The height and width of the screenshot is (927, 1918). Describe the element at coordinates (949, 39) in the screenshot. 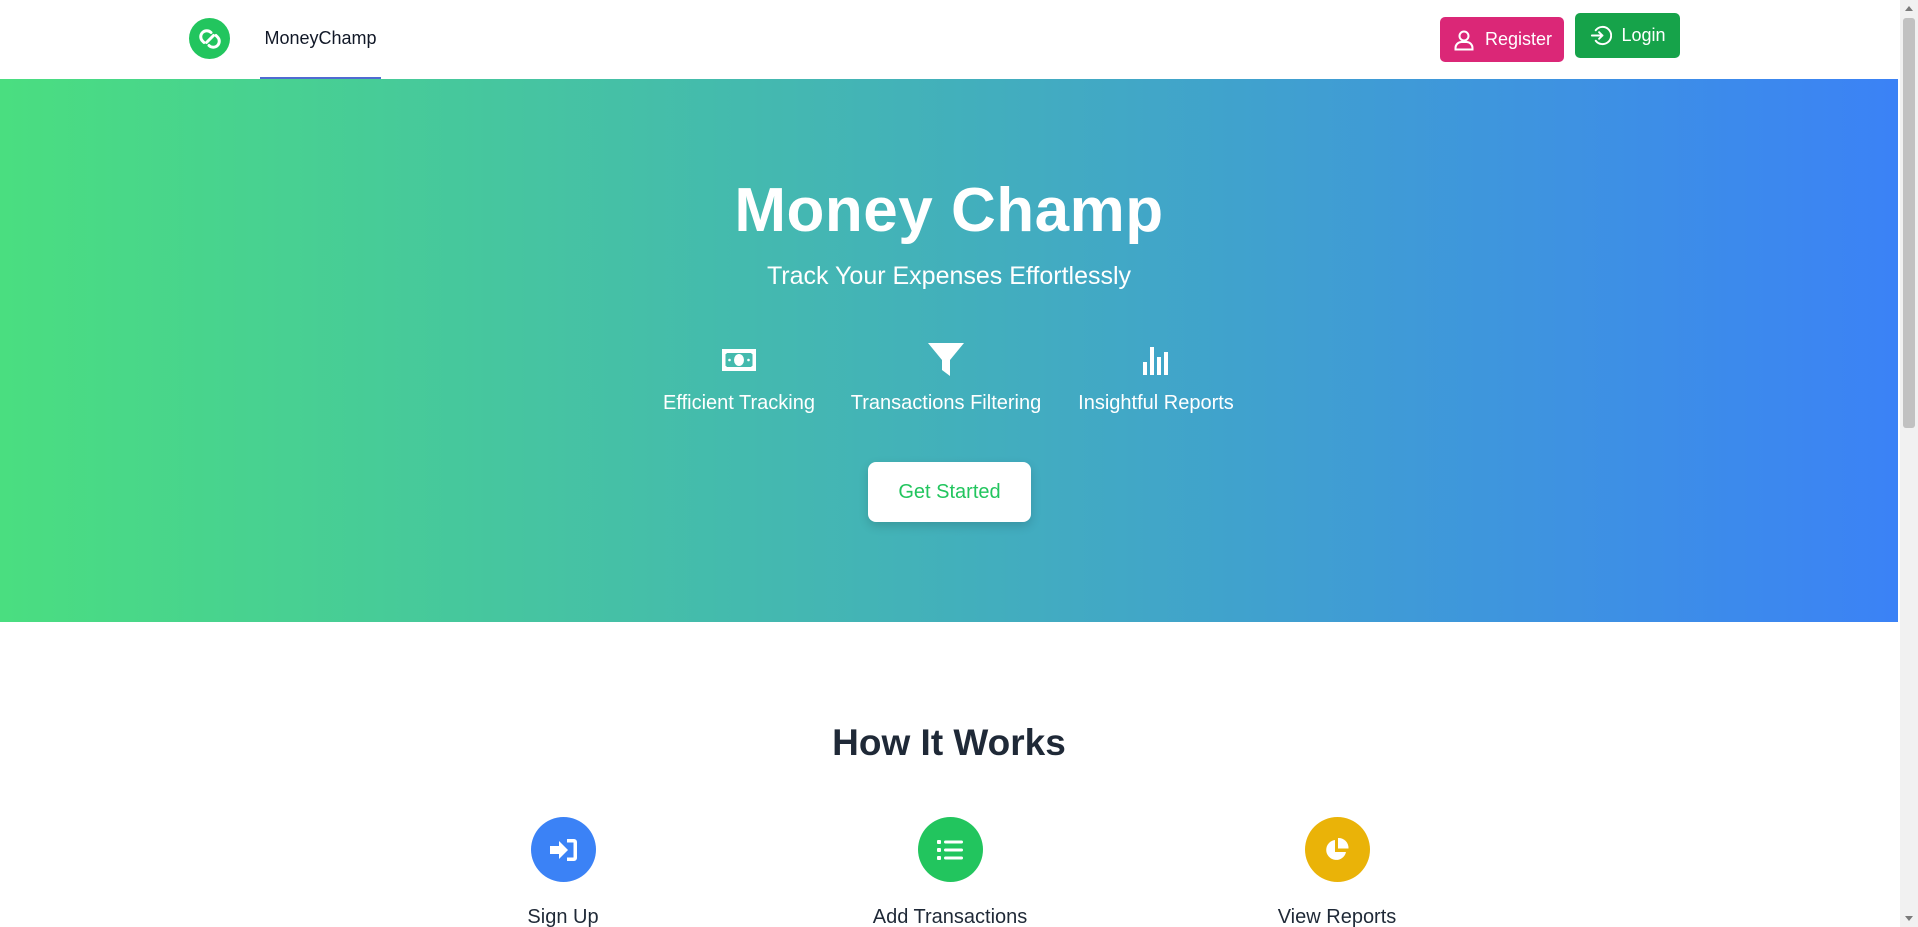

I see `navbar: MoneyChamp Register Login` at that location.